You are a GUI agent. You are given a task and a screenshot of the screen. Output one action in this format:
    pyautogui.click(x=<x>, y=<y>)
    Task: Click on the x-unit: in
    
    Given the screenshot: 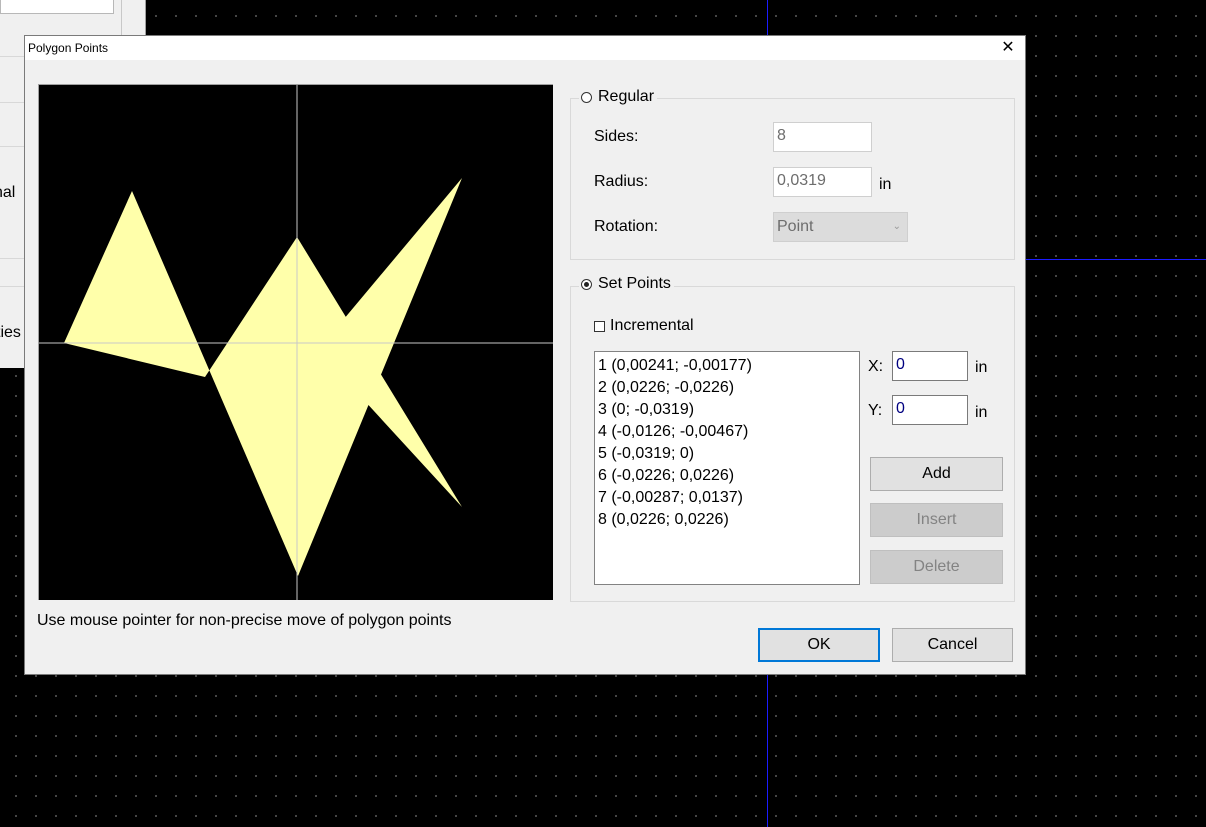 What is the action you would take?
    pyautogui.click(x=981, y=367)
    